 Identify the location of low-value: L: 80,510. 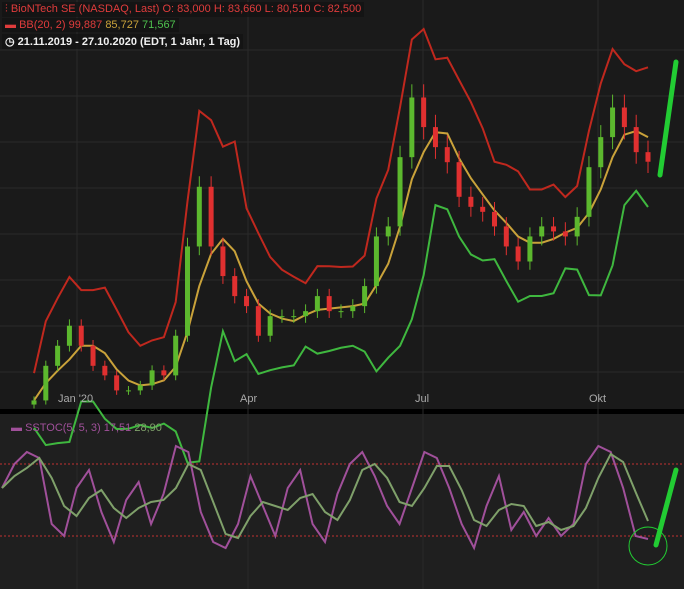
(287, 9).